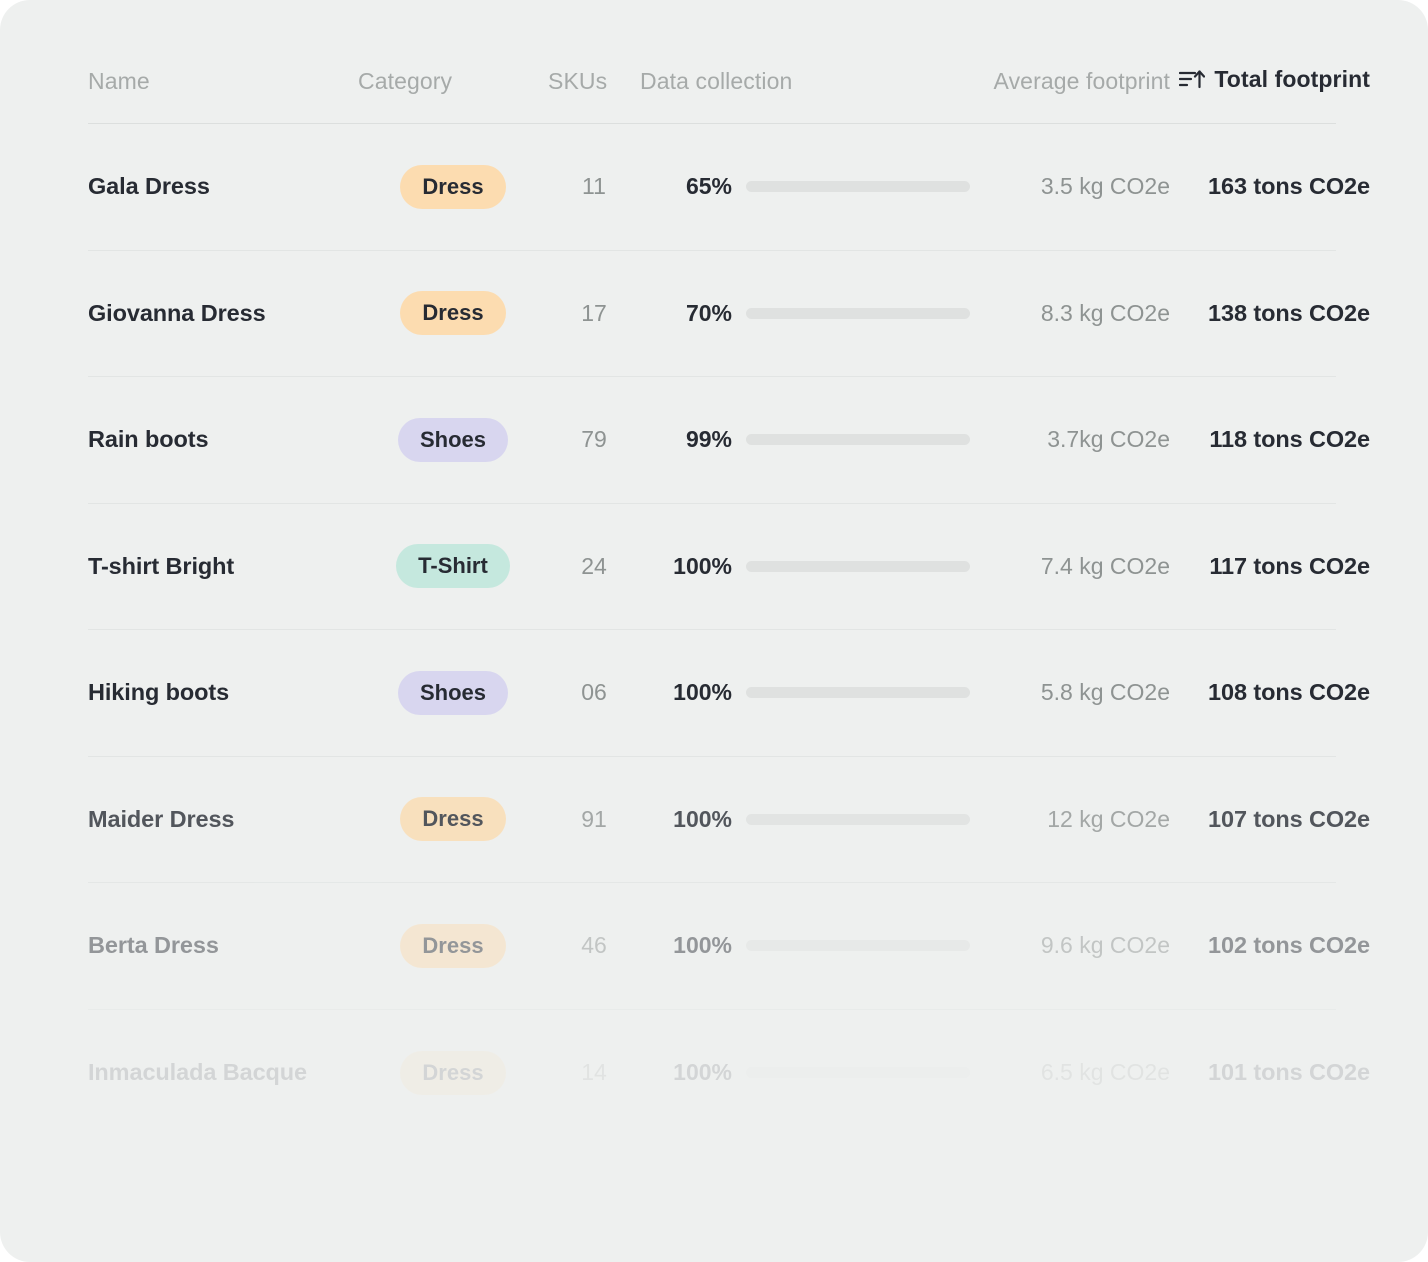  I want to click on cell-total-footprint: 101 tons CO2e, so click(1270, 1072).